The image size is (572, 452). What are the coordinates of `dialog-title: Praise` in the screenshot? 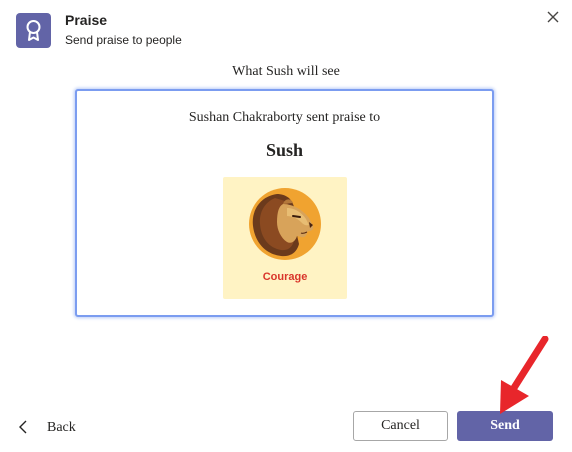 It's located at (86, 20).